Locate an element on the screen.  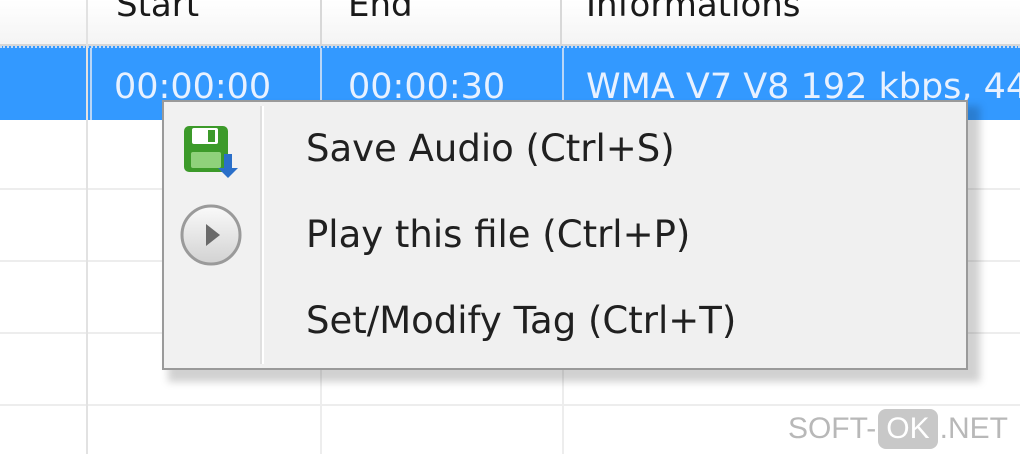
row-header-divider is located at coordinates (87, 227).